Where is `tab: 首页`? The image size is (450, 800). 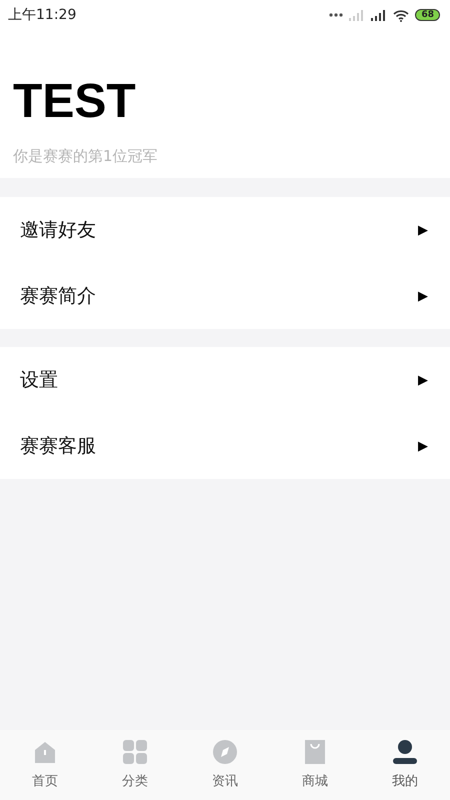 tab: 首页 is located at coordinates (45, 765).